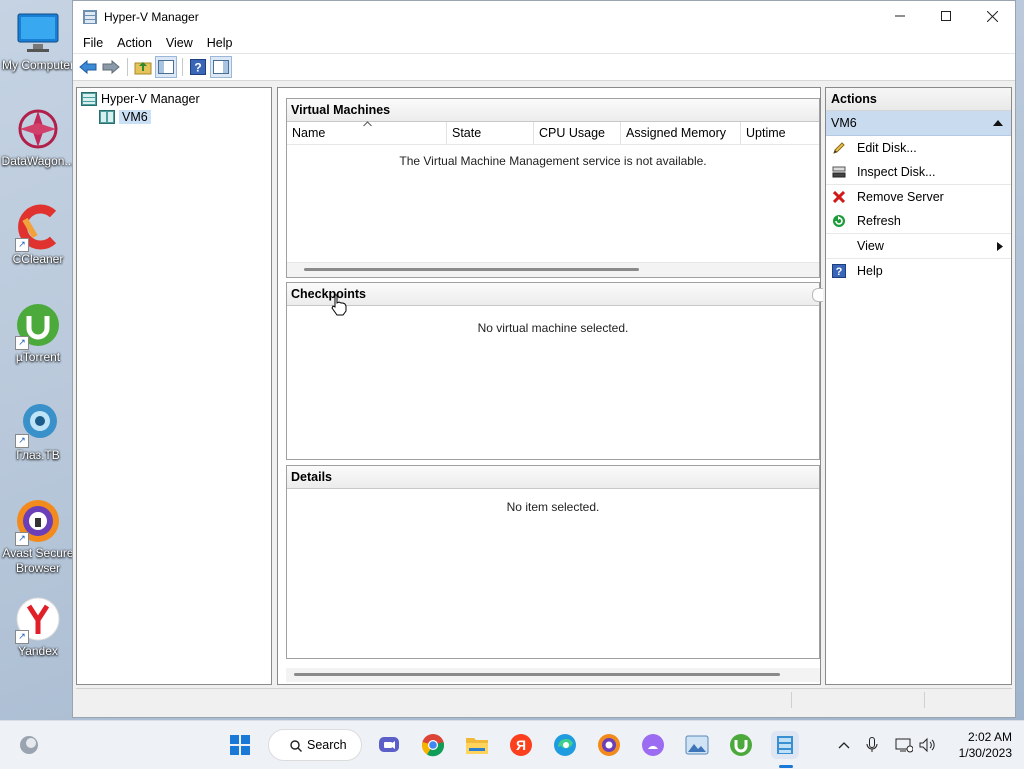 Image resolution: width=1024 pixels, height=769 pixels. I want to click on avast-browser-taskbar-icon, so click(609, 745).